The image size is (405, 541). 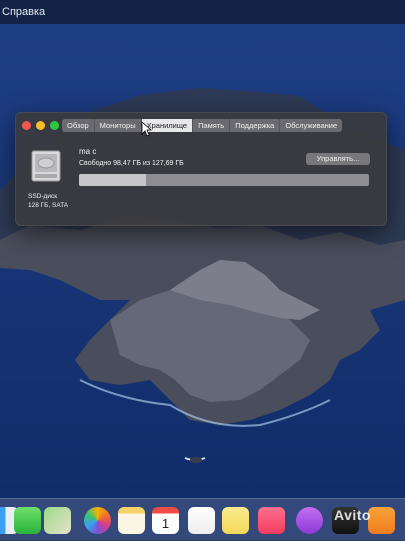 What do you see at coordinates (78, 125) in the screenshot?
I see `tab-overview: Обзор` at bounding box center [78, 125].